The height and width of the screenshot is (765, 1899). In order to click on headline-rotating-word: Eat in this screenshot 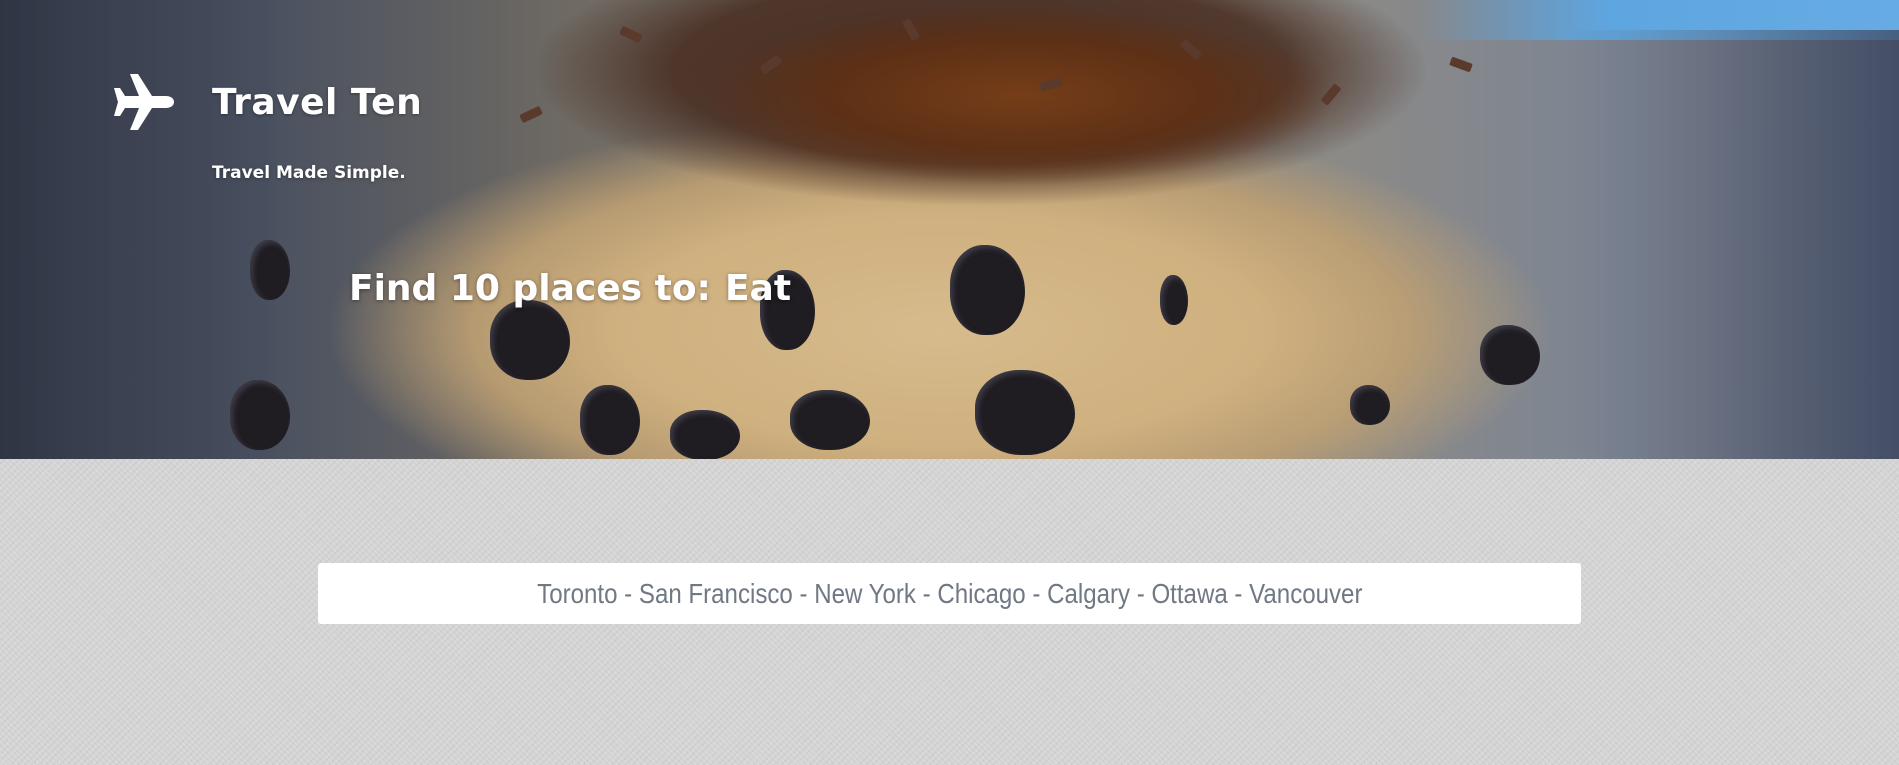, I will do `click(758, 288)`.